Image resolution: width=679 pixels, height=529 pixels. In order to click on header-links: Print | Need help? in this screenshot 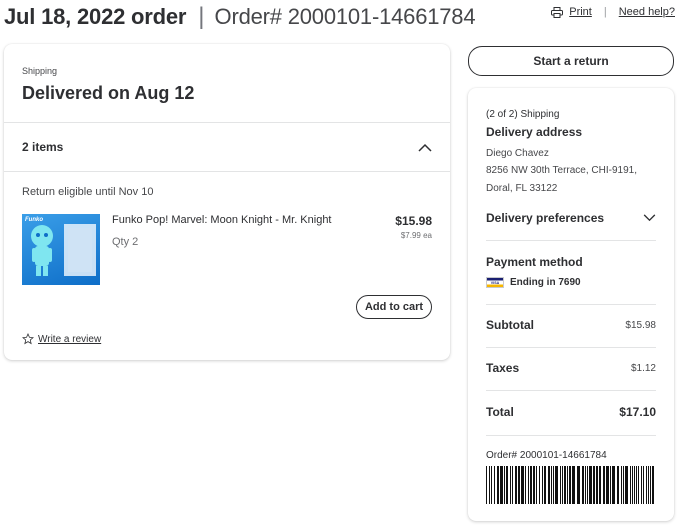, I will do `click(613, 12)`.